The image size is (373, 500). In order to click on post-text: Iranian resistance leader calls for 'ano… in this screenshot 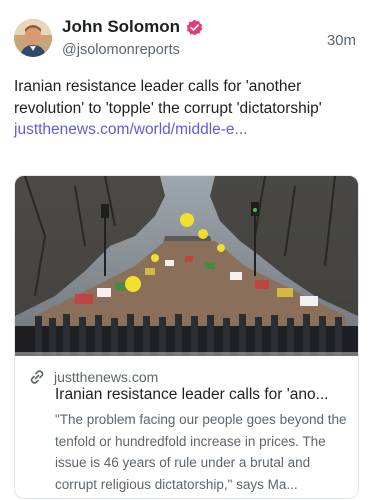, I will do `click(168, 97)`.